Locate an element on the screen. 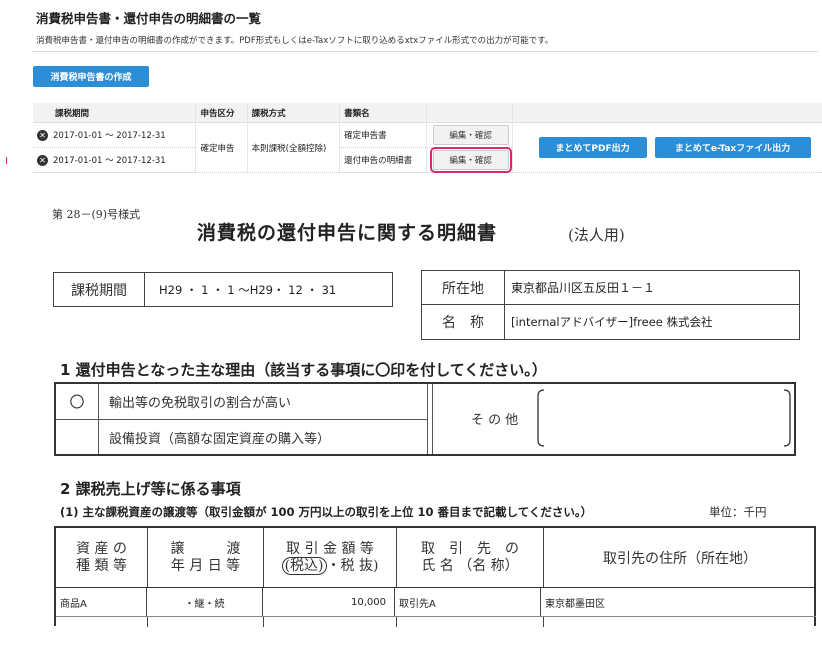 The width and height of the screenshot is (822, 671). page-title: 消費税申告書・還付申告の明細書の一覧 is located at coordinates (149, 18).